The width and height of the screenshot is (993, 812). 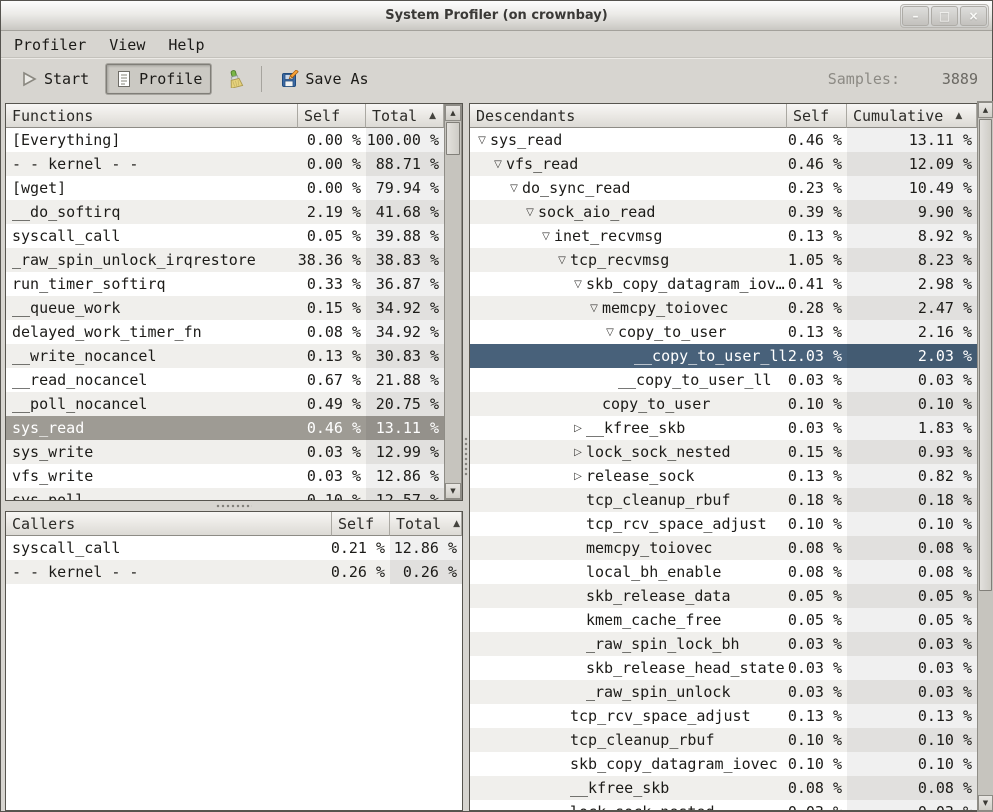 What do you see at coordinates (915, 16) in the screenshot?
I see `minimize-button: –` at bounding box center [915, 16].